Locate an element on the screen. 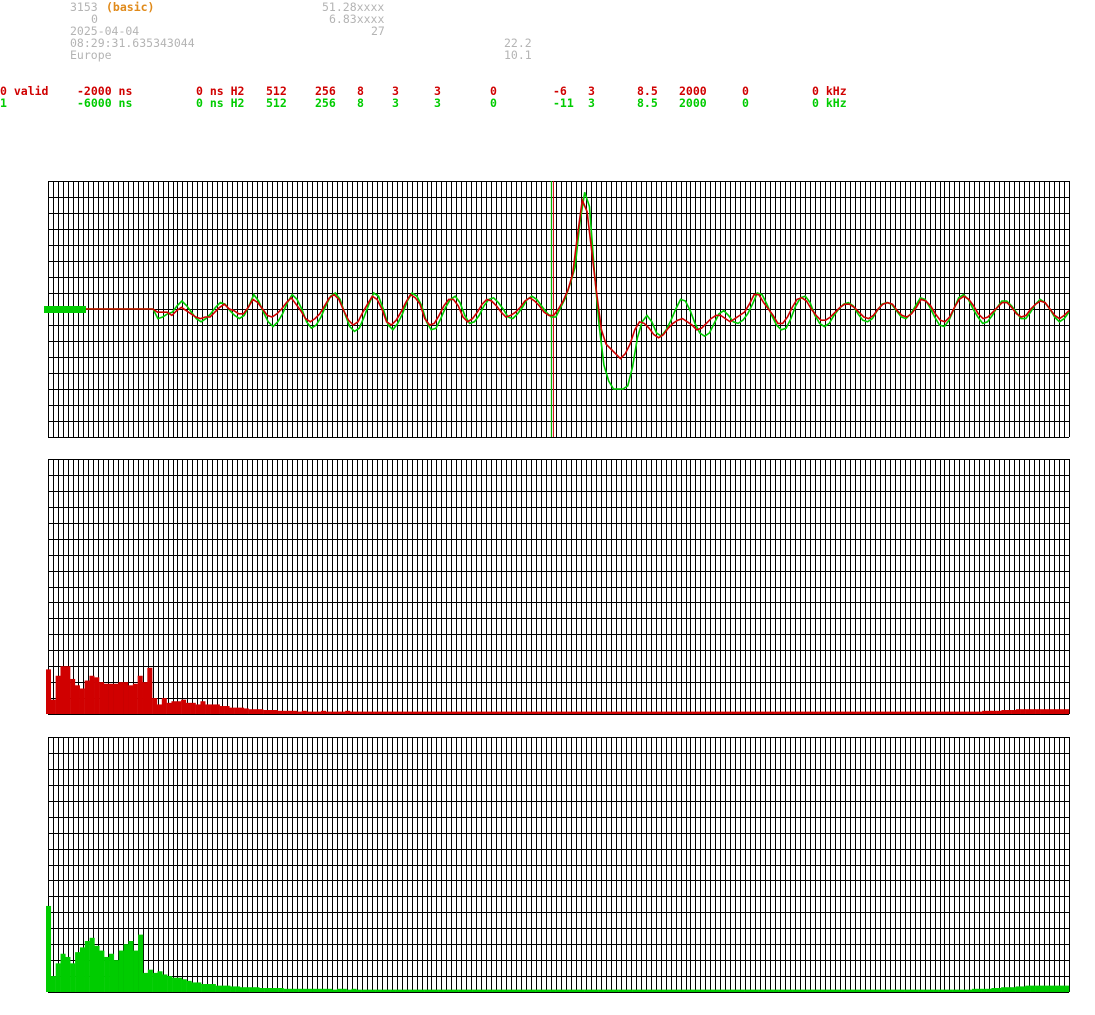 This screenshot has height=1015, width=1095. waveform-baseline-block is located at coordinates (65, 309).